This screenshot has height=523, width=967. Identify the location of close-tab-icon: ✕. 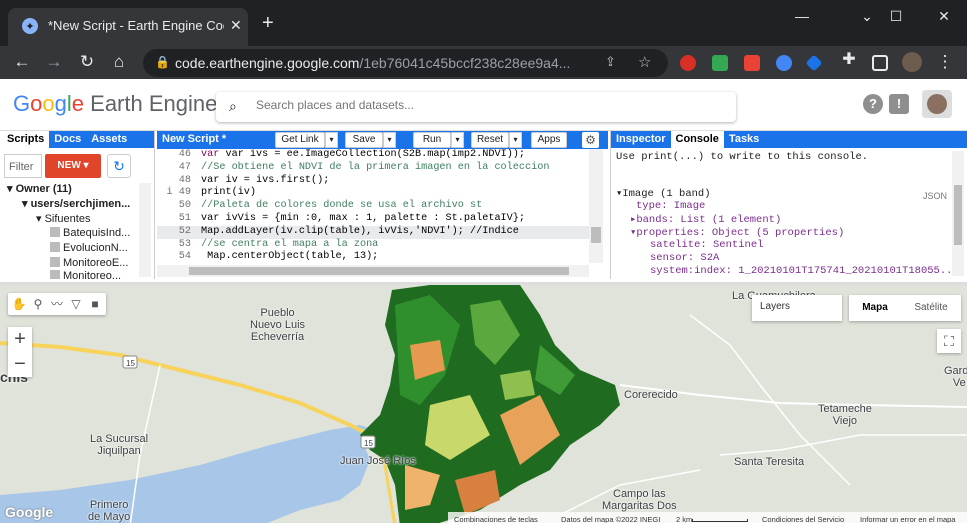
(236, 25).